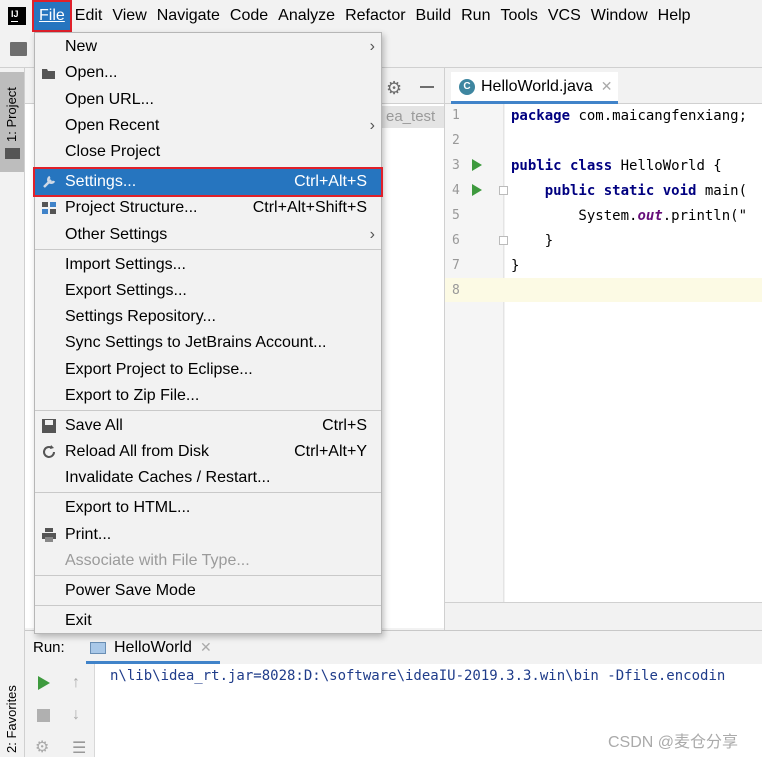  I want to click on run-main-icon, so click(477, 190).